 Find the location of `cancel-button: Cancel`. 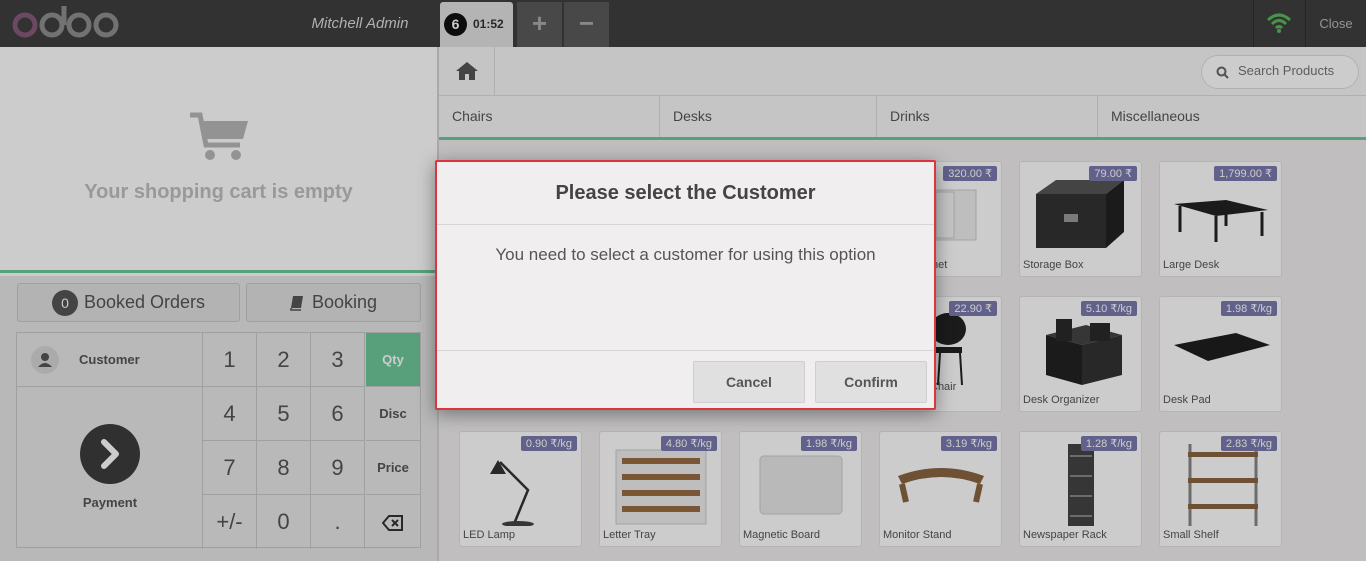

cancel-button: Cancel is located at coordinates (749, 382).